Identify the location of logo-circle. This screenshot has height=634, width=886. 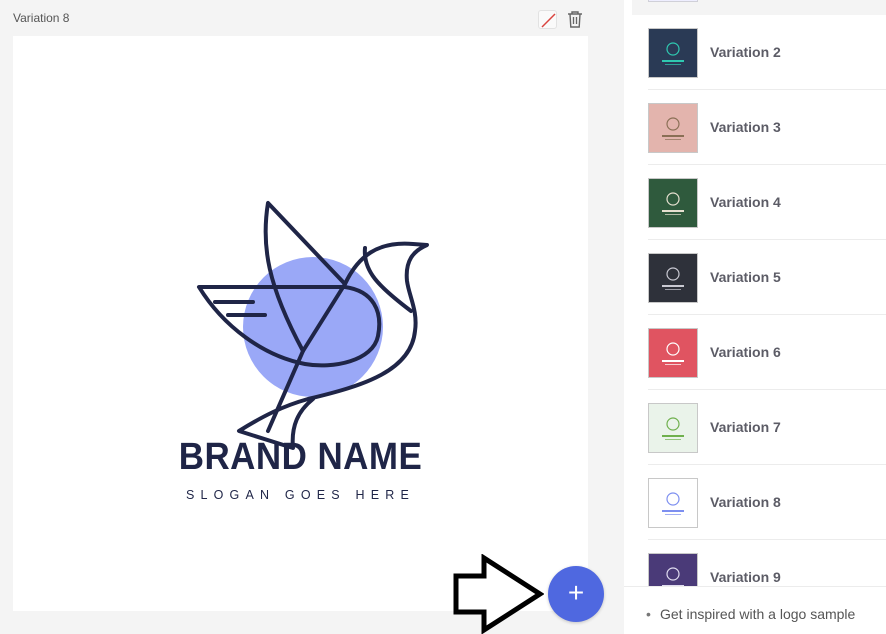
(313, 327).